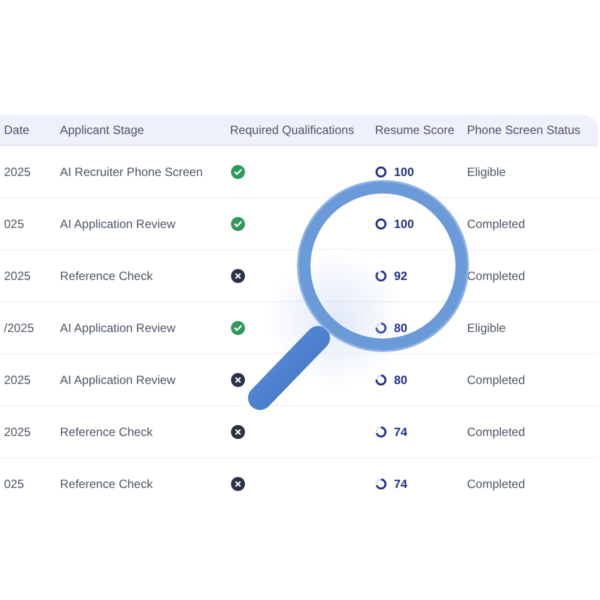 This screenshot has height=600, width=600. Describe the element at coordinates (523, 130) in the screenshot. I see `column-header: Phone Screen Status` at that location.